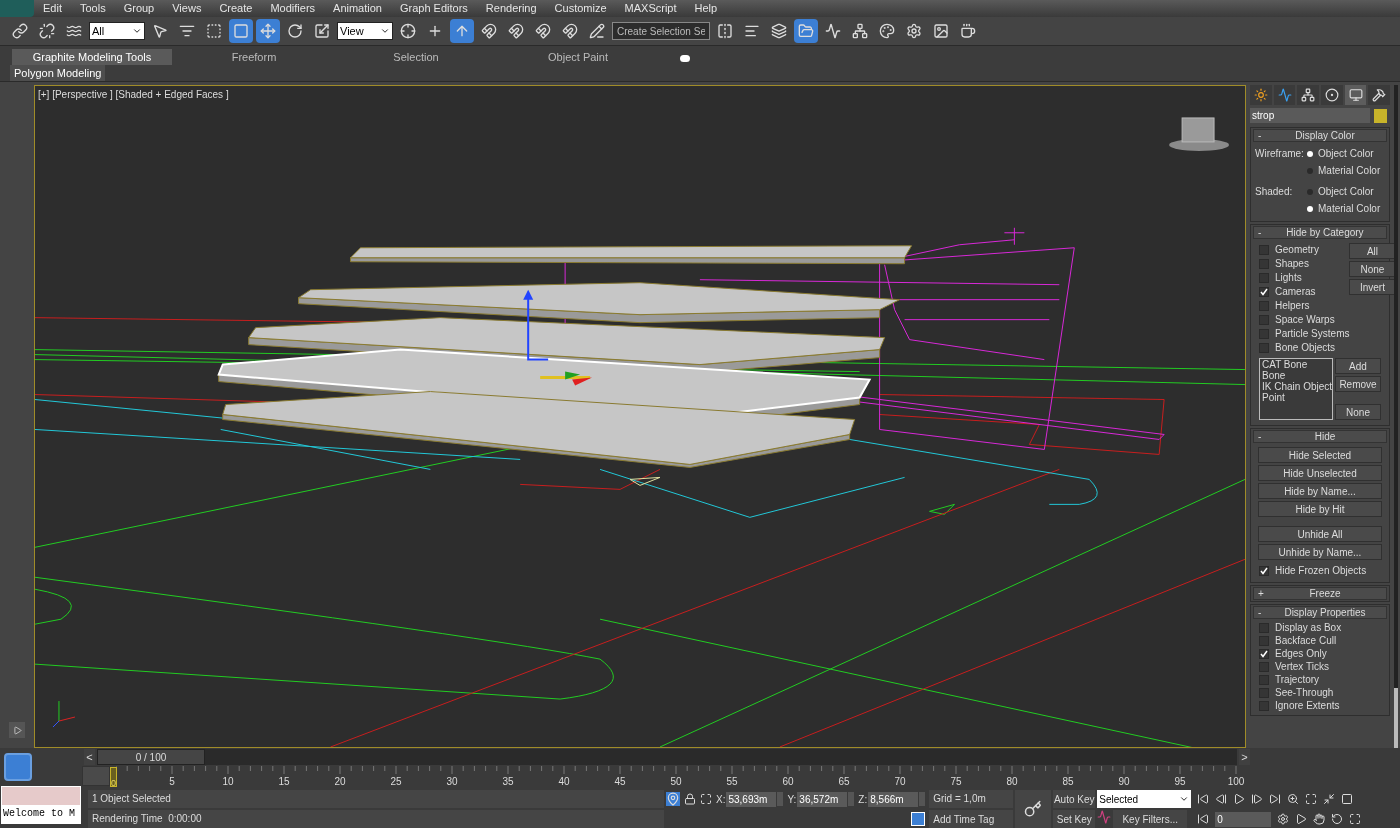 The image size is (1400, 828). I want to click on ribbon-tab: Object Paint, so click(578, 57).